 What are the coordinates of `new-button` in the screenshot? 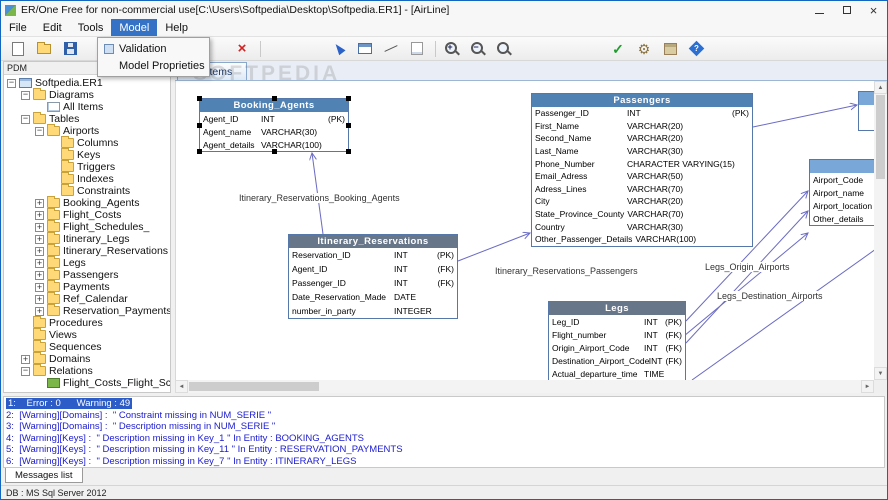 It's located at (18, 49).